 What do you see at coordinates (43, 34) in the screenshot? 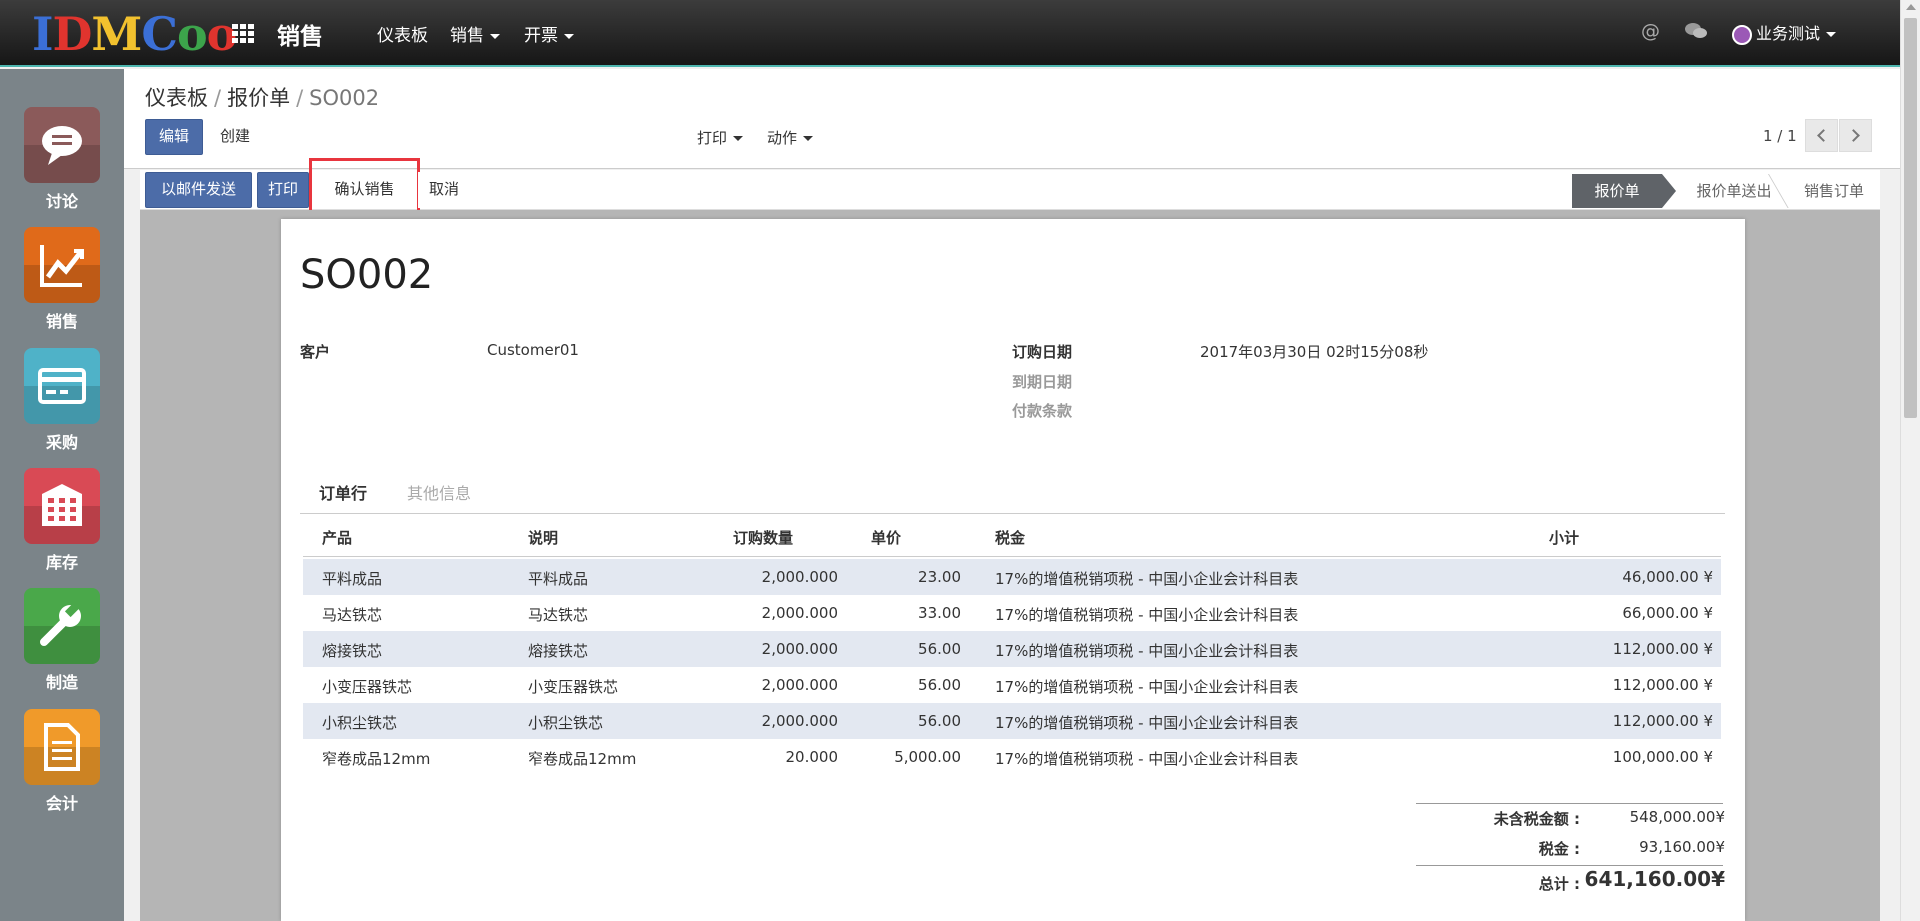
I see `logo-letter: I` at bounding box center [43, 34].